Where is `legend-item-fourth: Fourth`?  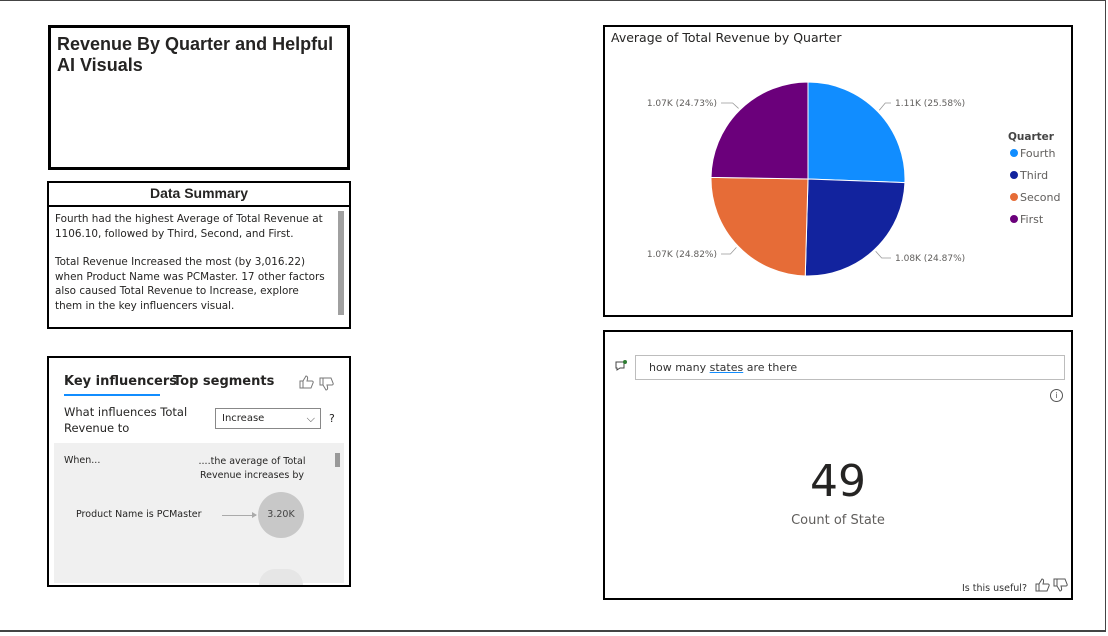 legend-item-fourth: Fourth is located at coordinates (1037, 153).